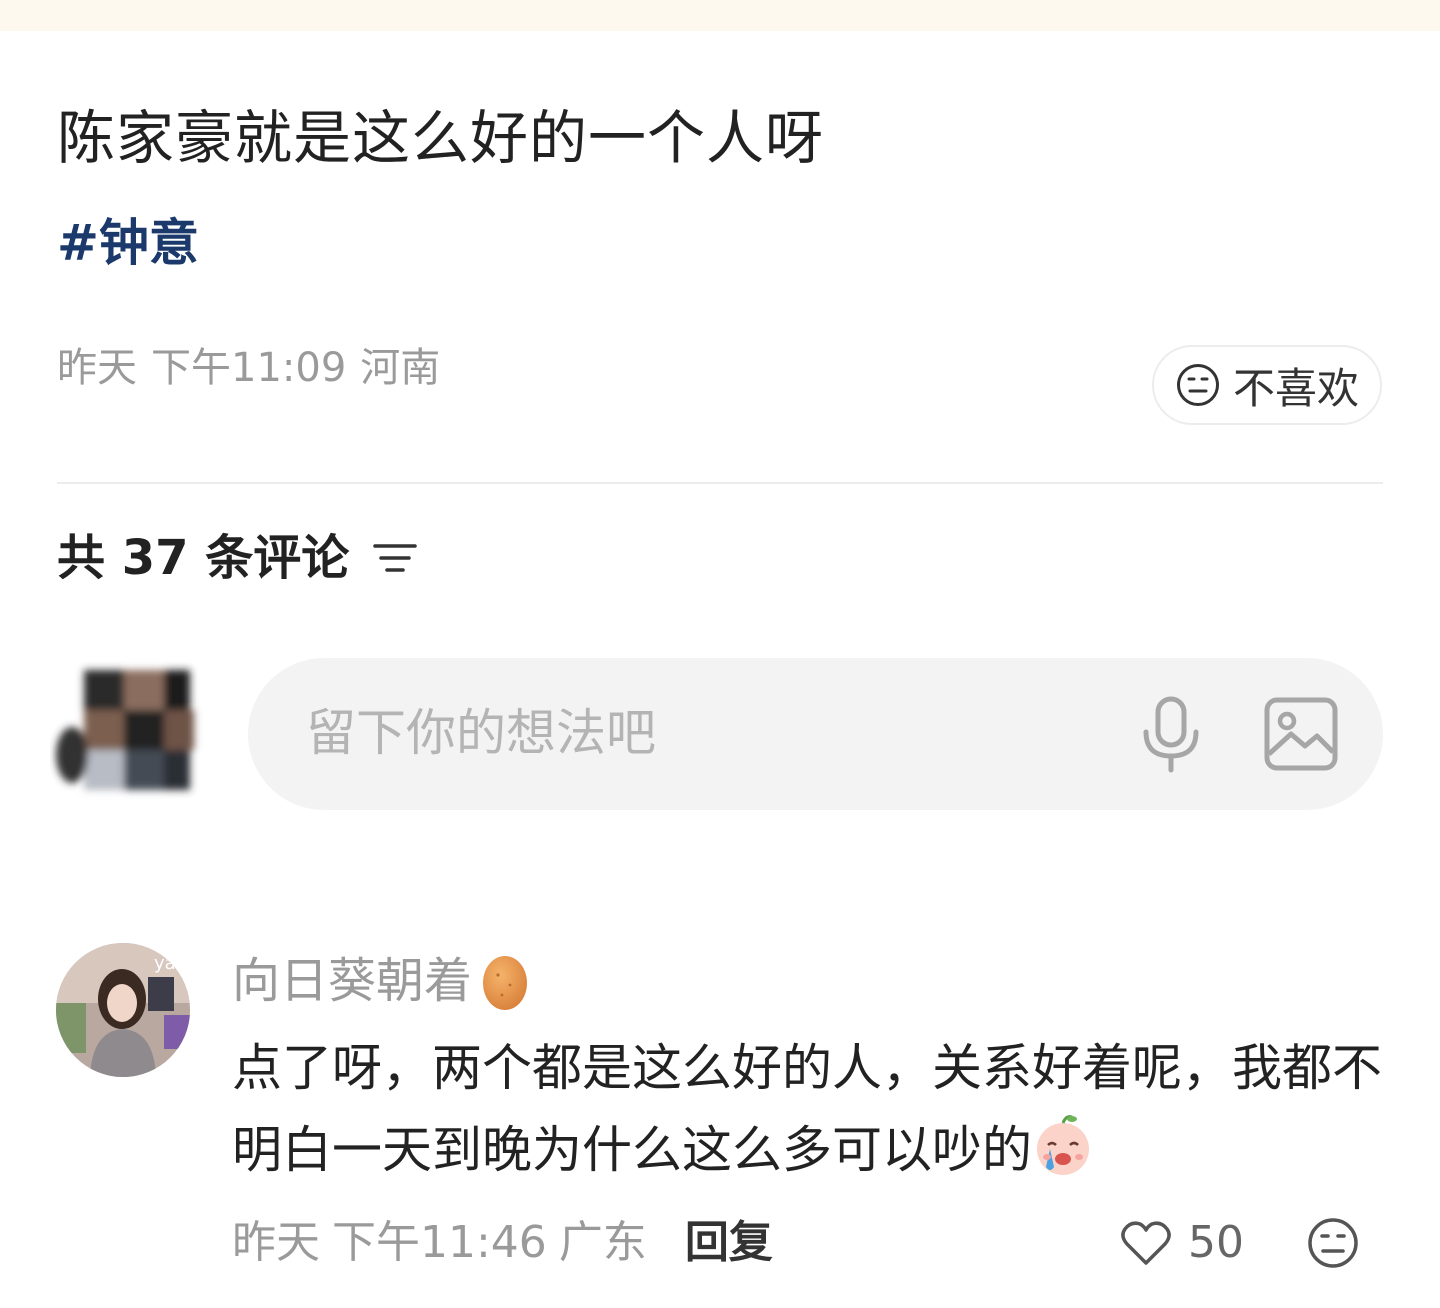 The image size is (1440, 1308). What do you see at coordinates (441, 138) in the screenshot?
I see `post-title: 陈家豪就是这么好的一个人呀` at bounding box center [441, 138].